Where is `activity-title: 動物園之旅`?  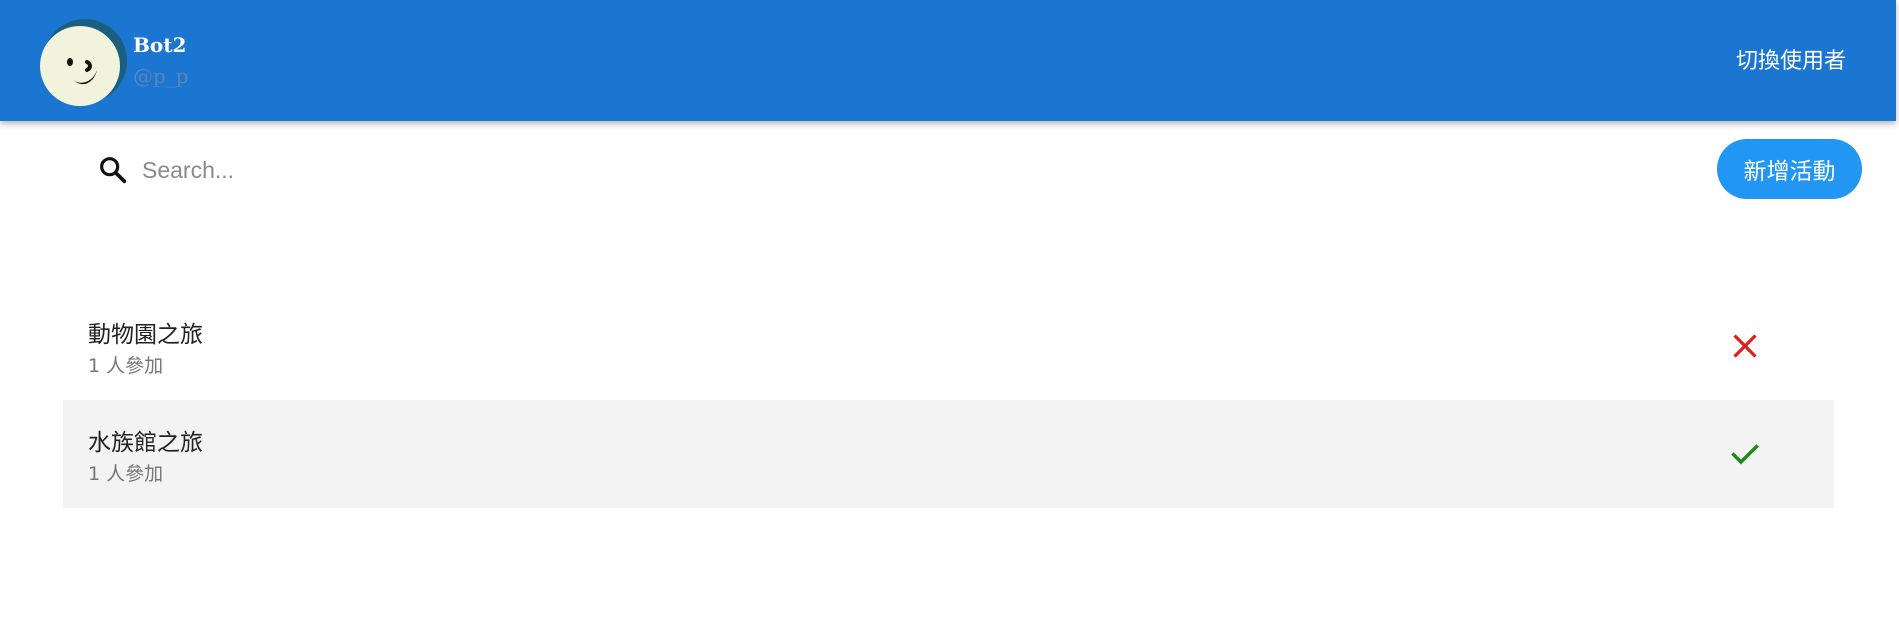
activity-title: 動物園之旅 is located at coordinates (145, 335).